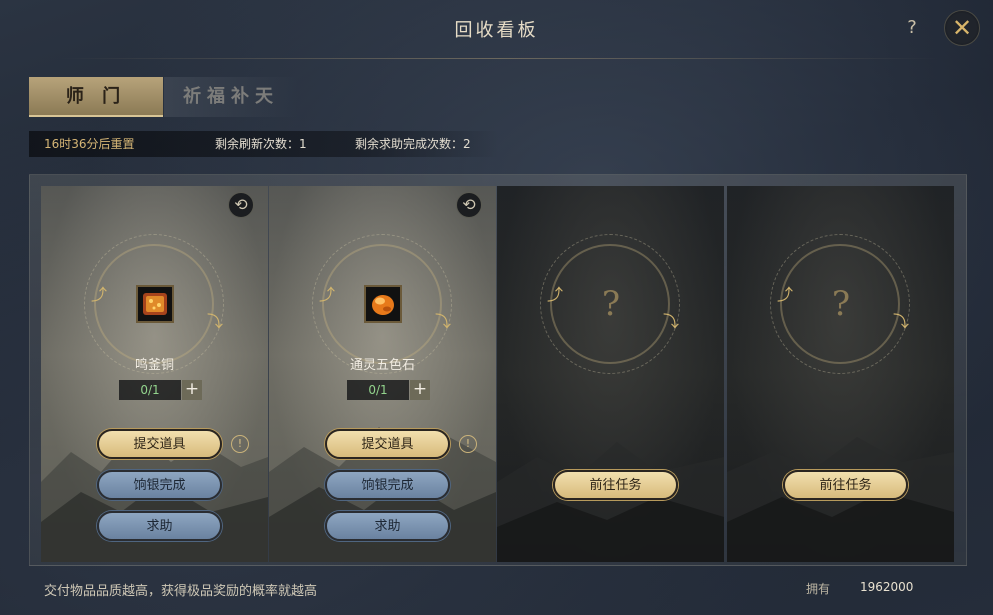 This screenshot has width=993, height=615. I want to click on silver-amount: 1962000, so click(887, 587).